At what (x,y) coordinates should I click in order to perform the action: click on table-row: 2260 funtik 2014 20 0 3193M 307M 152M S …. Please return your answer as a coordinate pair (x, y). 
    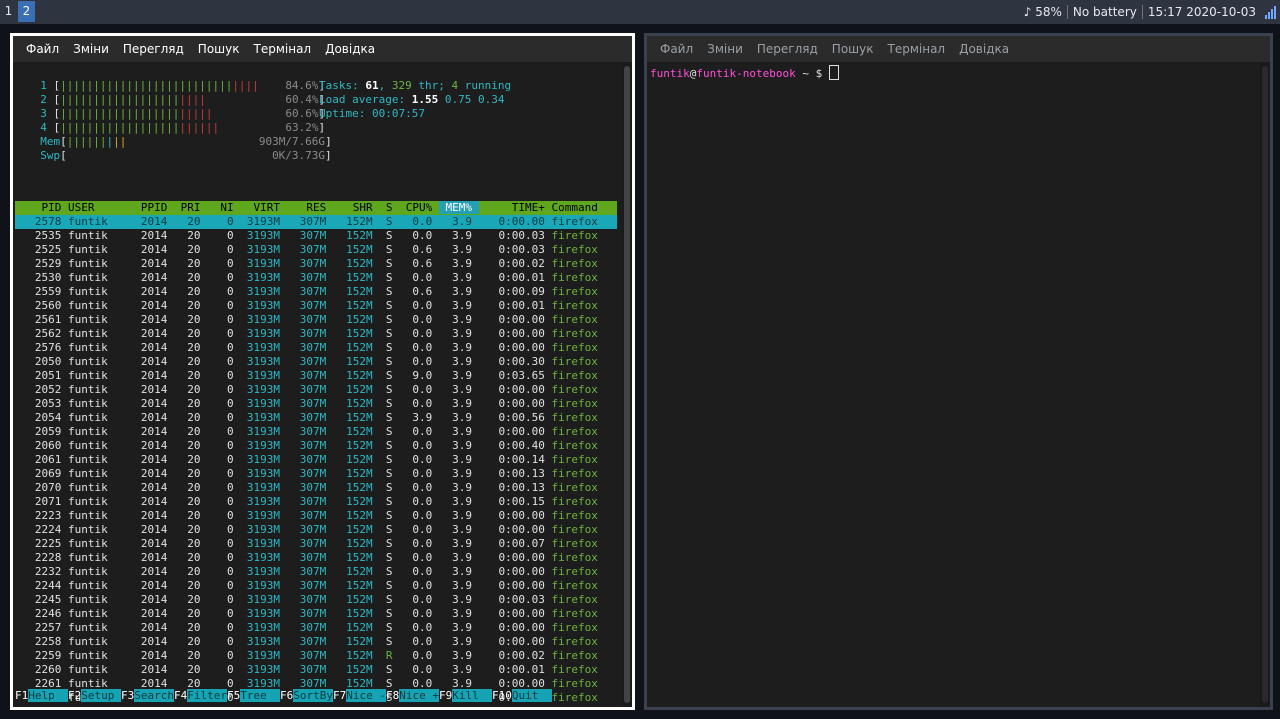
    Looking at the image, I should click on (316, 670).